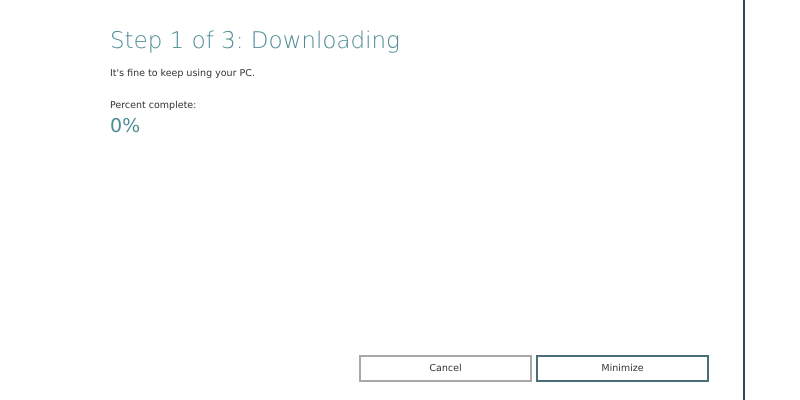  Describe the element at coordinates (445, 368) in the screenshot. I see `cancel-button: Cancel` at that location.